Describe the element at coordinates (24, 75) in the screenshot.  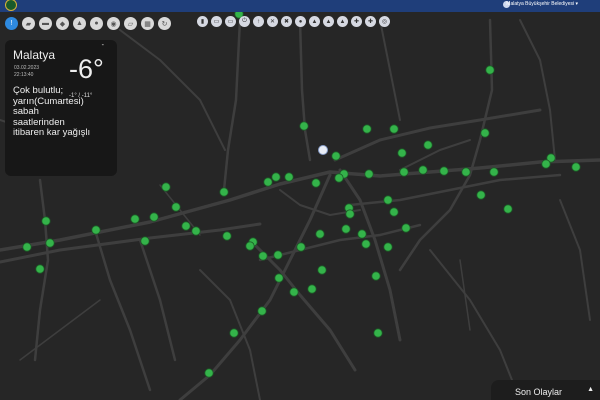
I see `weather-time: 22:13:40` at that location.